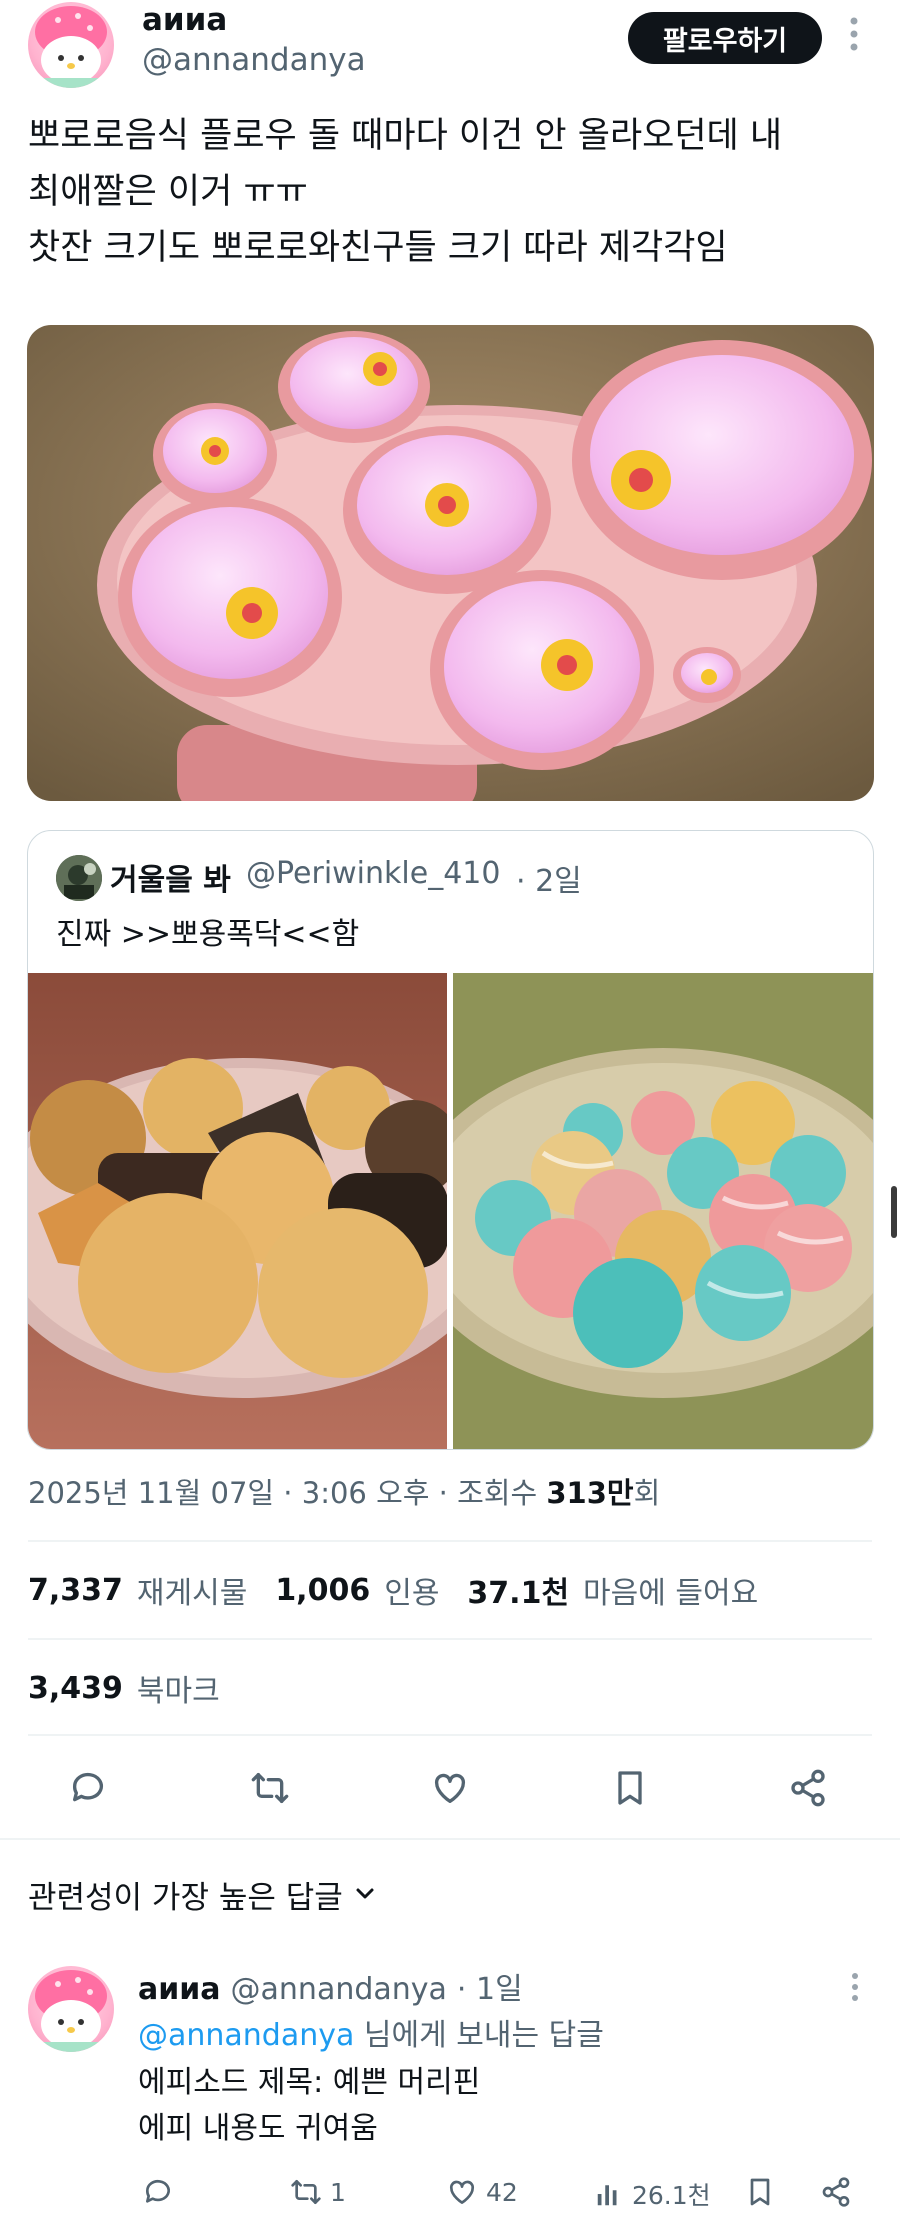 Image resolution: width=900 pixels, height=2219 pixels. Describe the element at coordinates (309, 2106) in the screenshot. I see `reply-text: 에피소드 제목: 예쁜 머리핀 에피 내용도 귀여움` at that location.